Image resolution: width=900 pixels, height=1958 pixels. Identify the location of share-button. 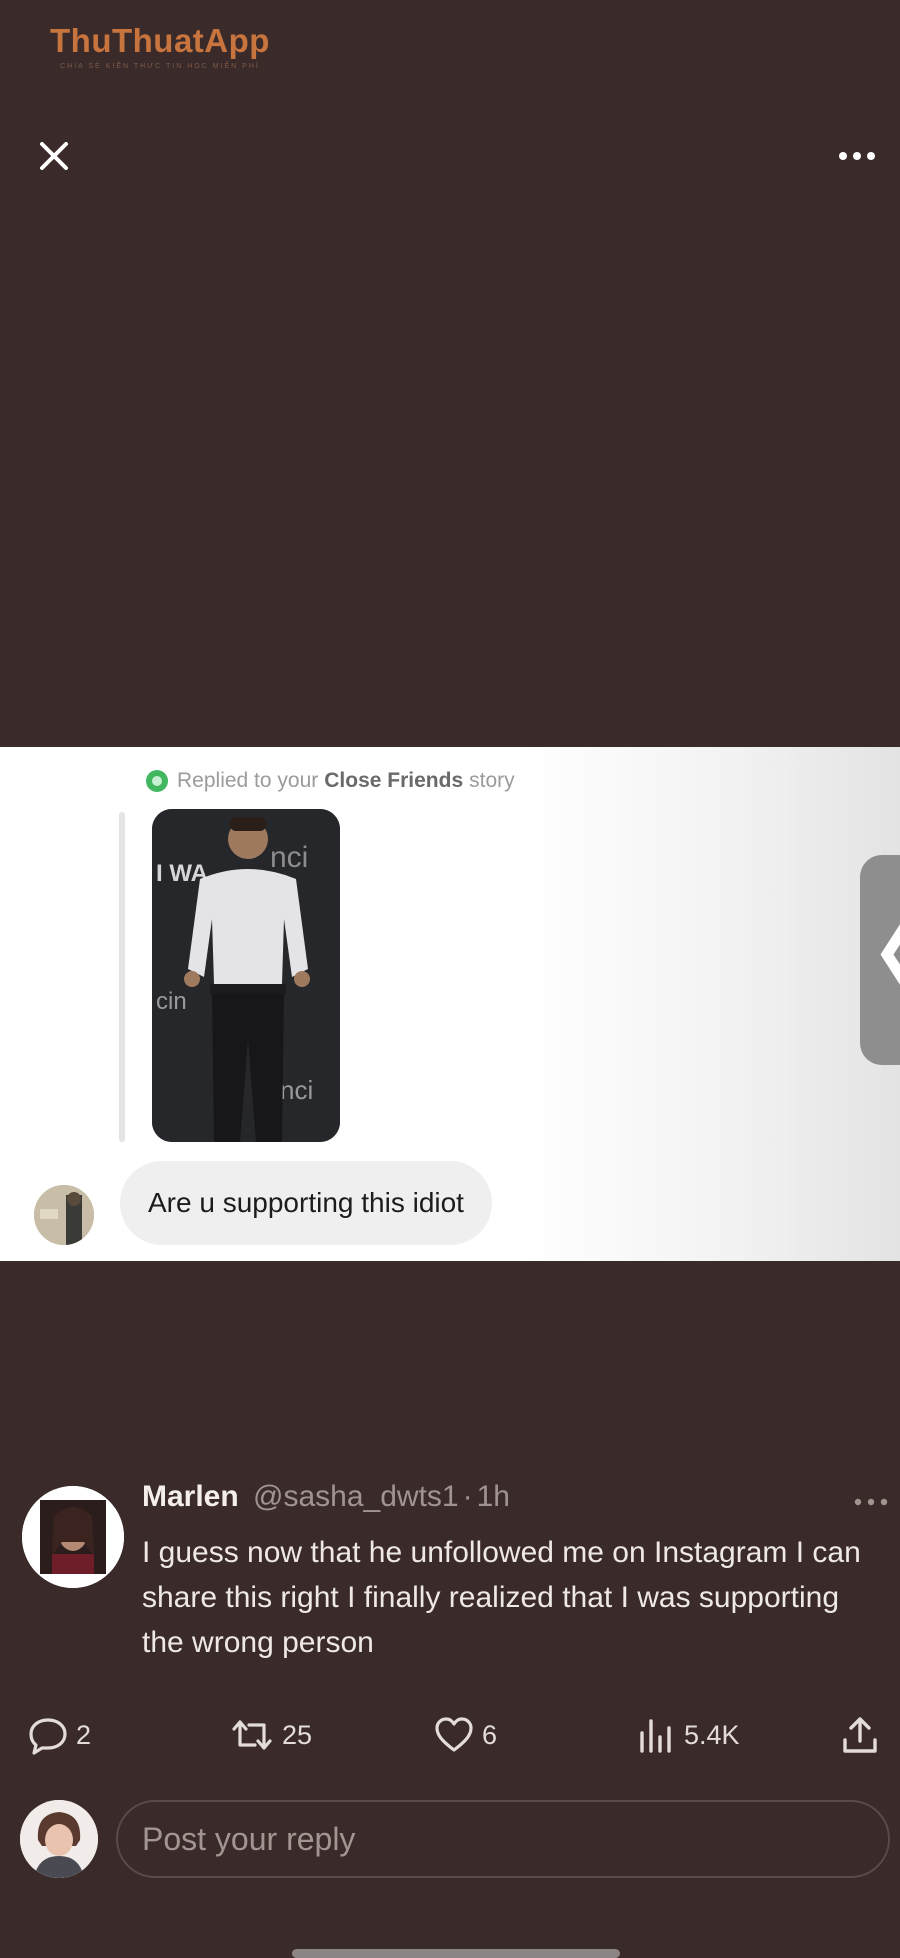
(863, 1735).